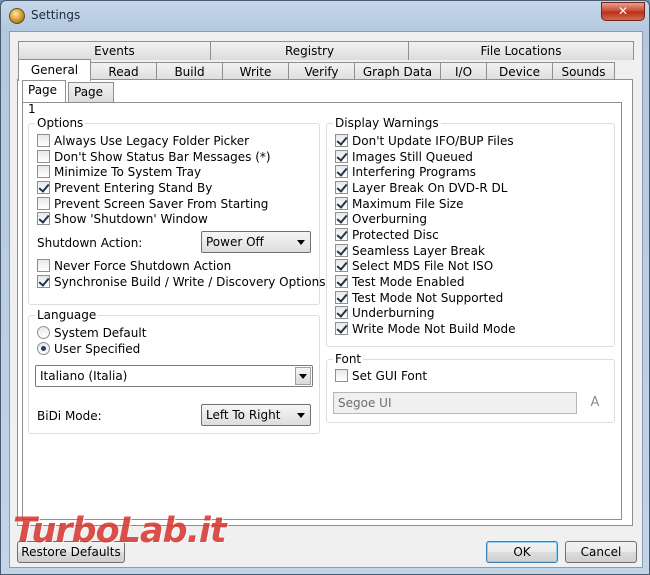 Image resolution: width=650 pixels, height=575 pixels. I want to click on dropdown-button, so click(303, 376).